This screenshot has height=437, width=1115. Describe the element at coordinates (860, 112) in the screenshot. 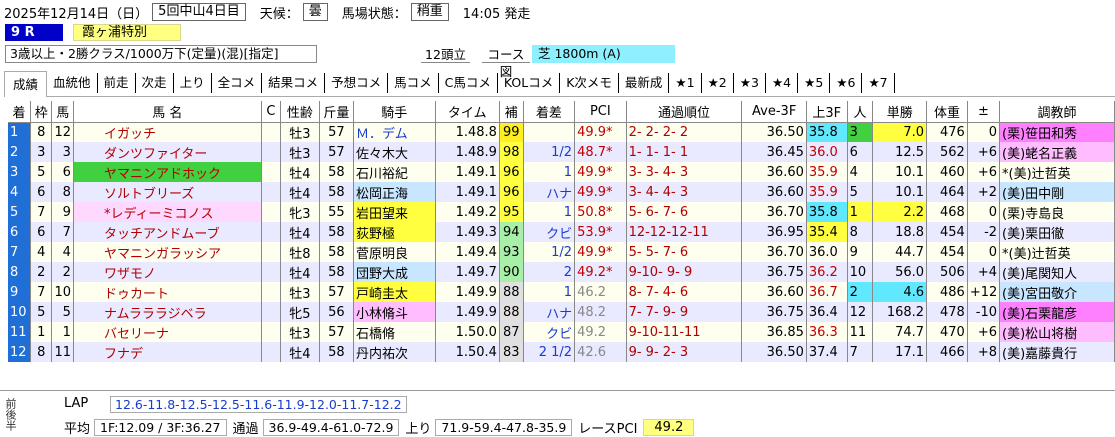

I see `column-header: 人` at that location.